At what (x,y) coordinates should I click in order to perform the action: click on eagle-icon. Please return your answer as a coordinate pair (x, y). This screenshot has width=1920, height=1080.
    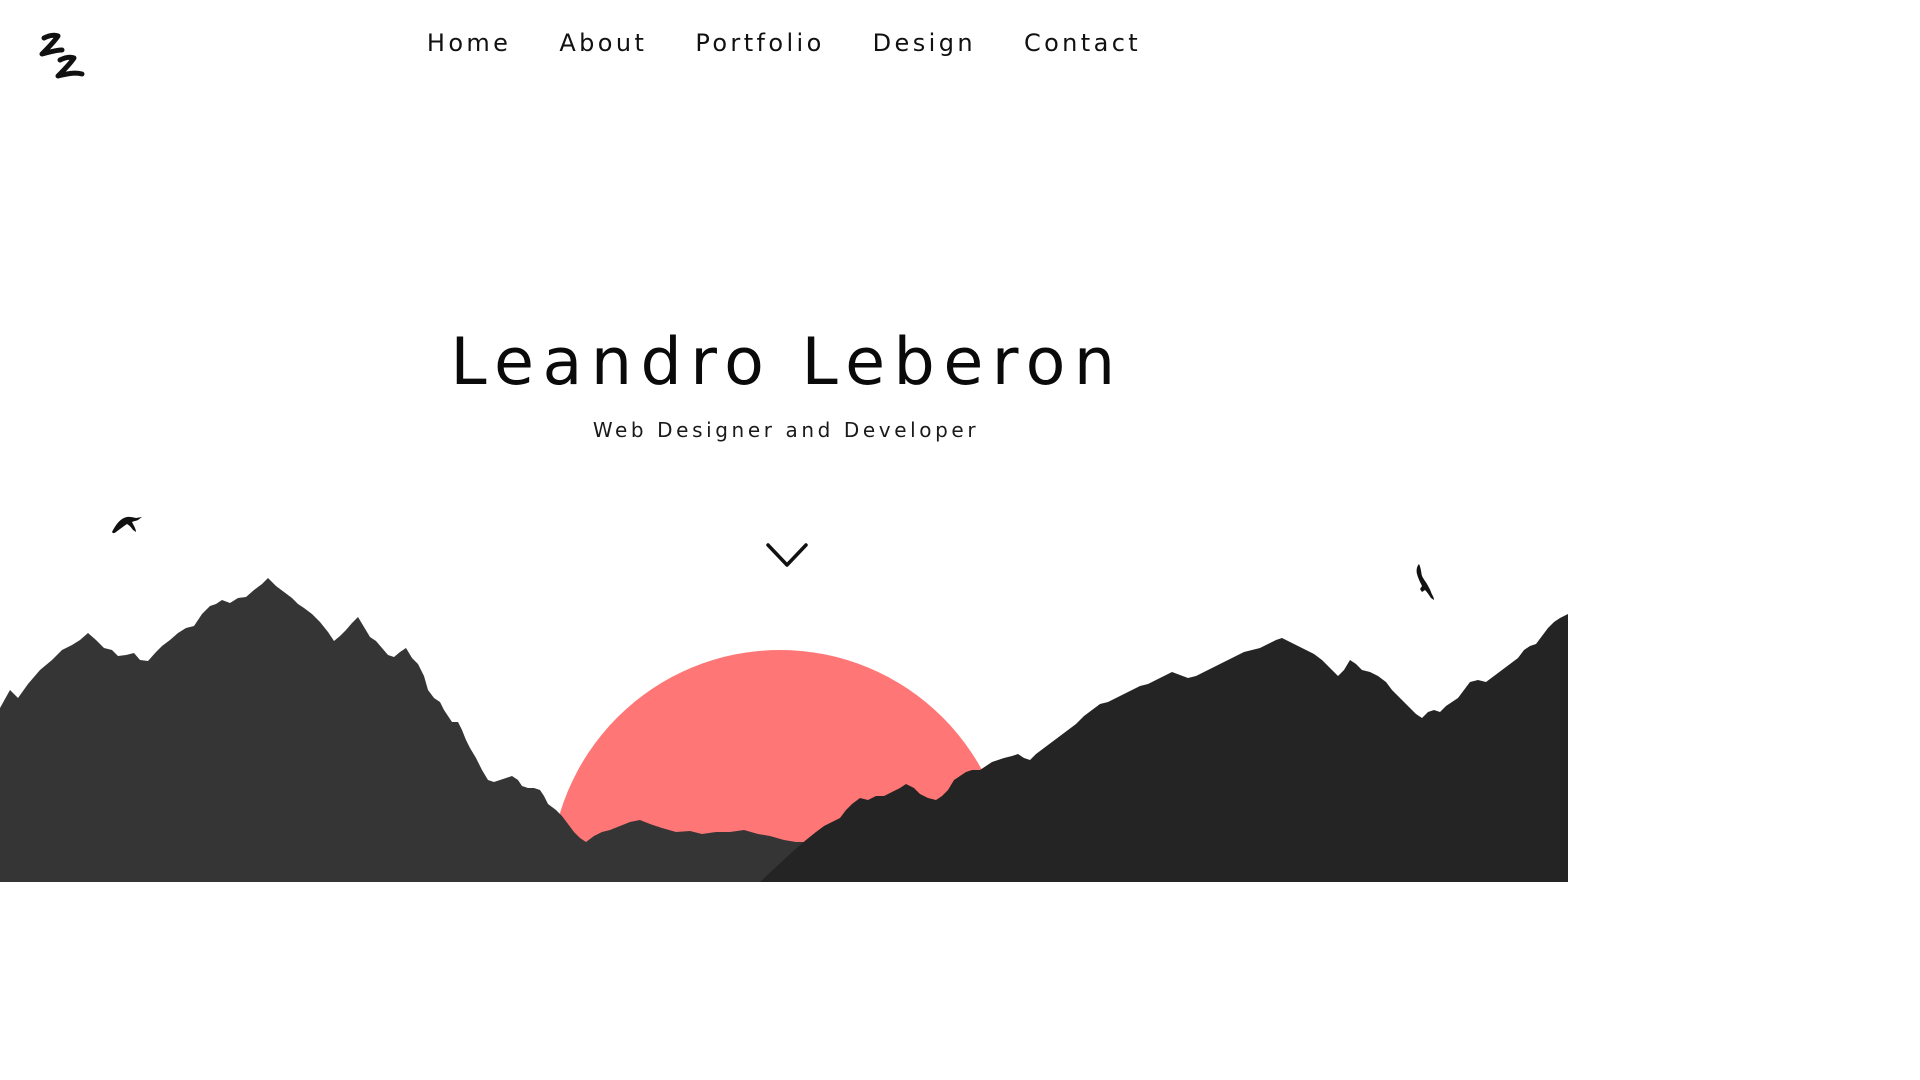
    Looking at the image, I should click on (1425, 582).